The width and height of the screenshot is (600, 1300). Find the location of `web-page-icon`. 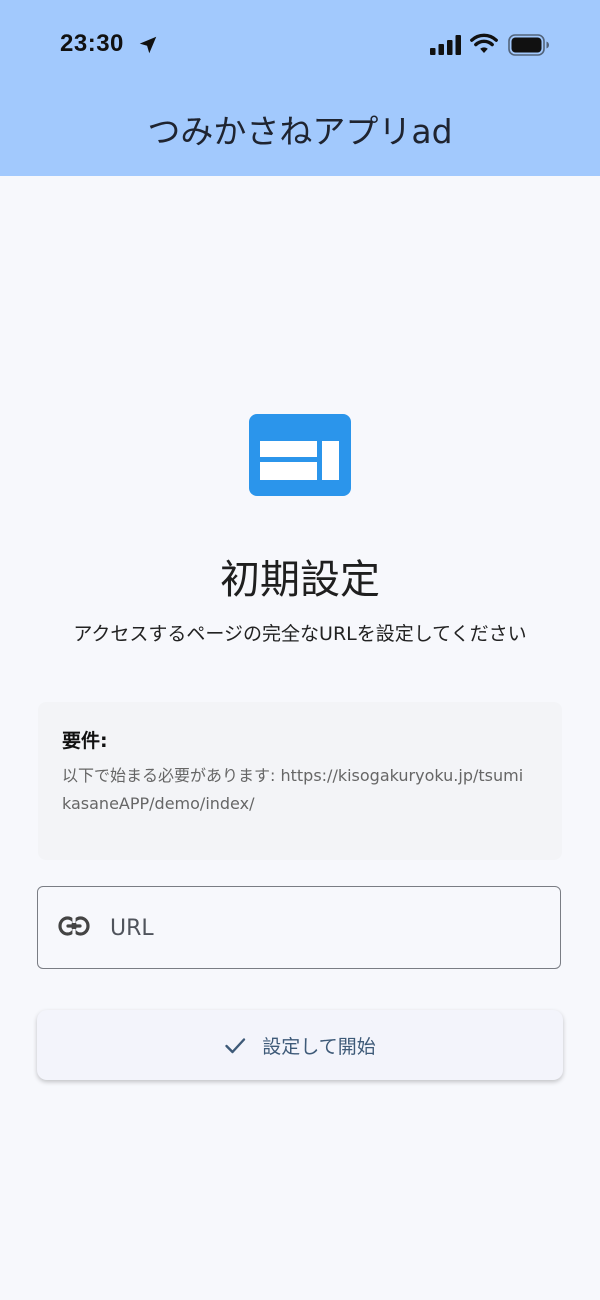

web-page-icon is located at coordinates (300, 455).